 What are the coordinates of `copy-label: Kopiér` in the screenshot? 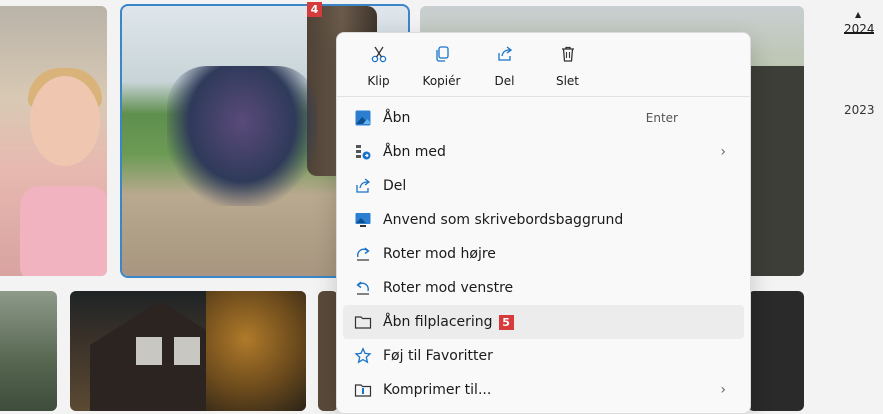 It's located at (441, 81).